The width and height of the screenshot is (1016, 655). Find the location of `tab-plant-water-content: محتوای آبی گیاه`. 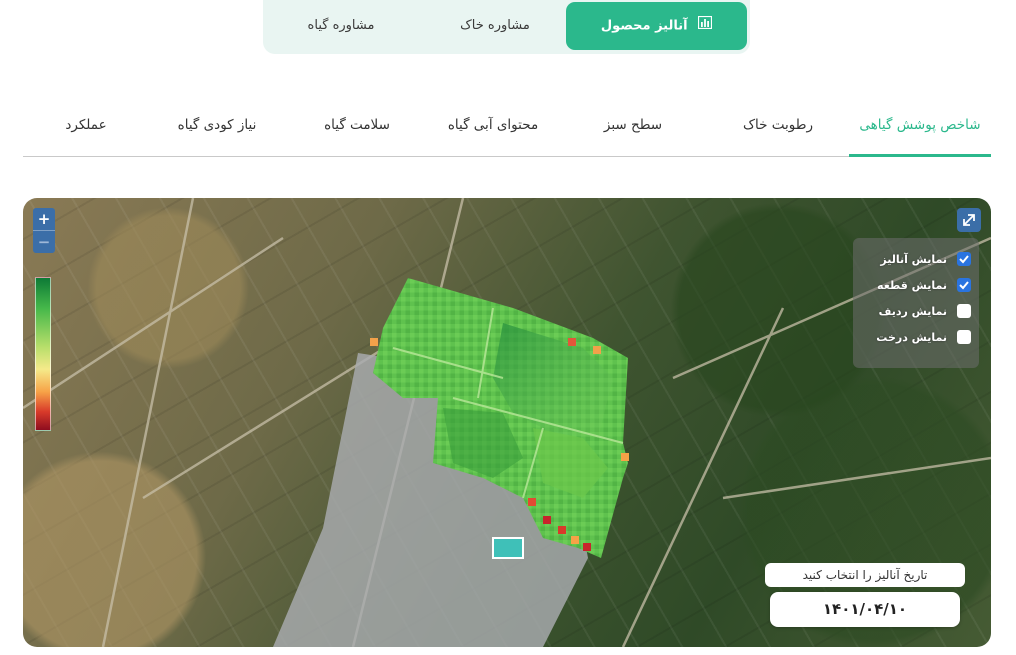

tab-plant-water-content: محتوای آبی گیاه is located at coordinates (493, 127).